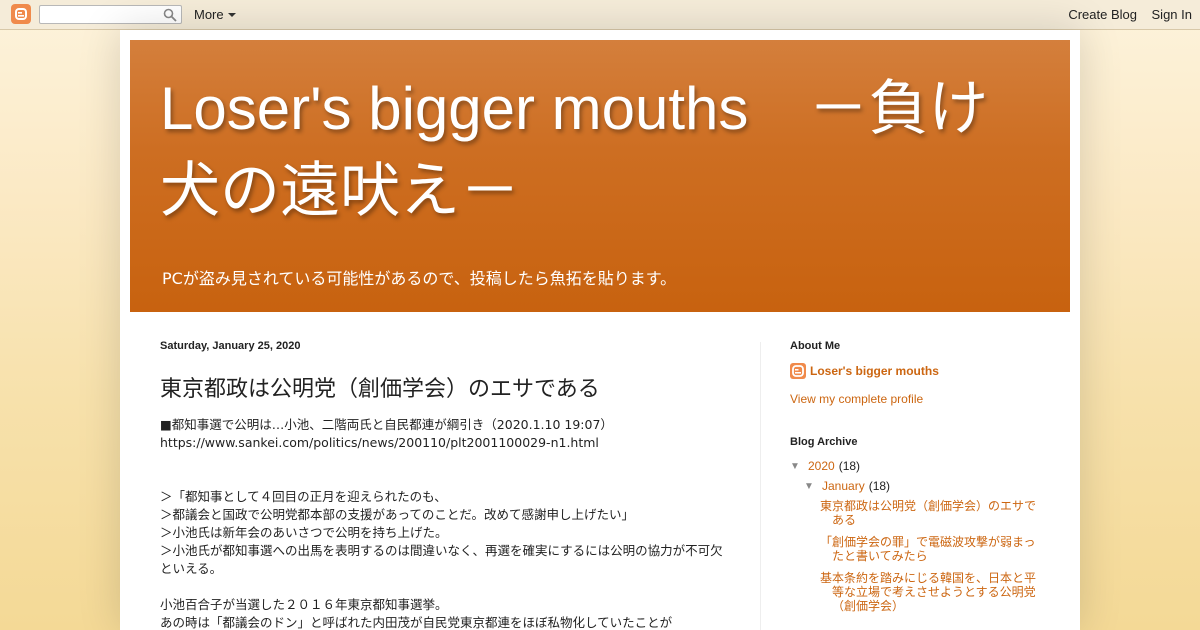 The image size is (1200, 630). I want to click on post-line: ＞「都知事として４回目の正月を迎えられたのも、, so click(303, 496).